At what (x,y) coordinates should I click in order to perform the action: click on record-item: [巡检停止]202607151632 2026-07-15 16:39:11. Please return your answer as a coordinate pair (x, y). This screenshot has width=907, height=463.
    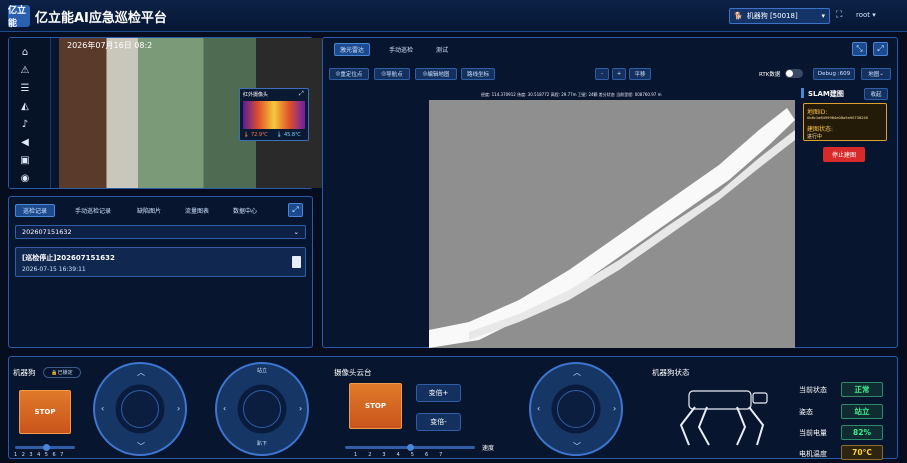
    Looking at the image, I should click on (160, 262).